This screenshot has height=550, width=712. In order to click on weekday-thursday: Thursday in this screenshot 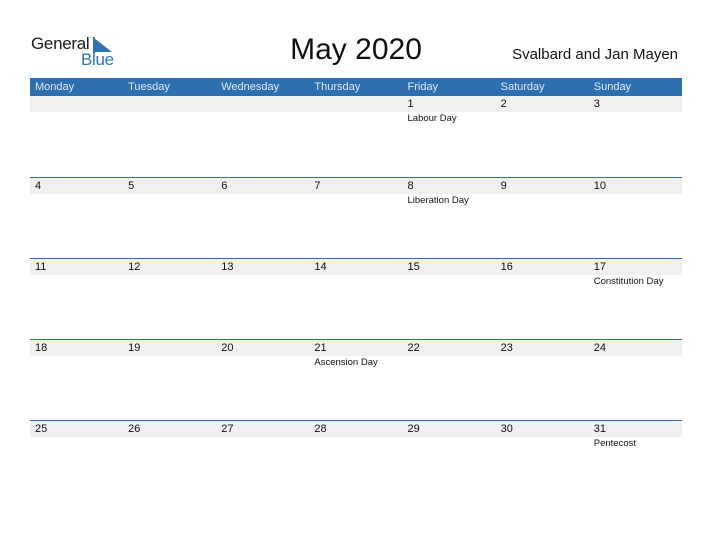, I will do `click(337, 87)`.